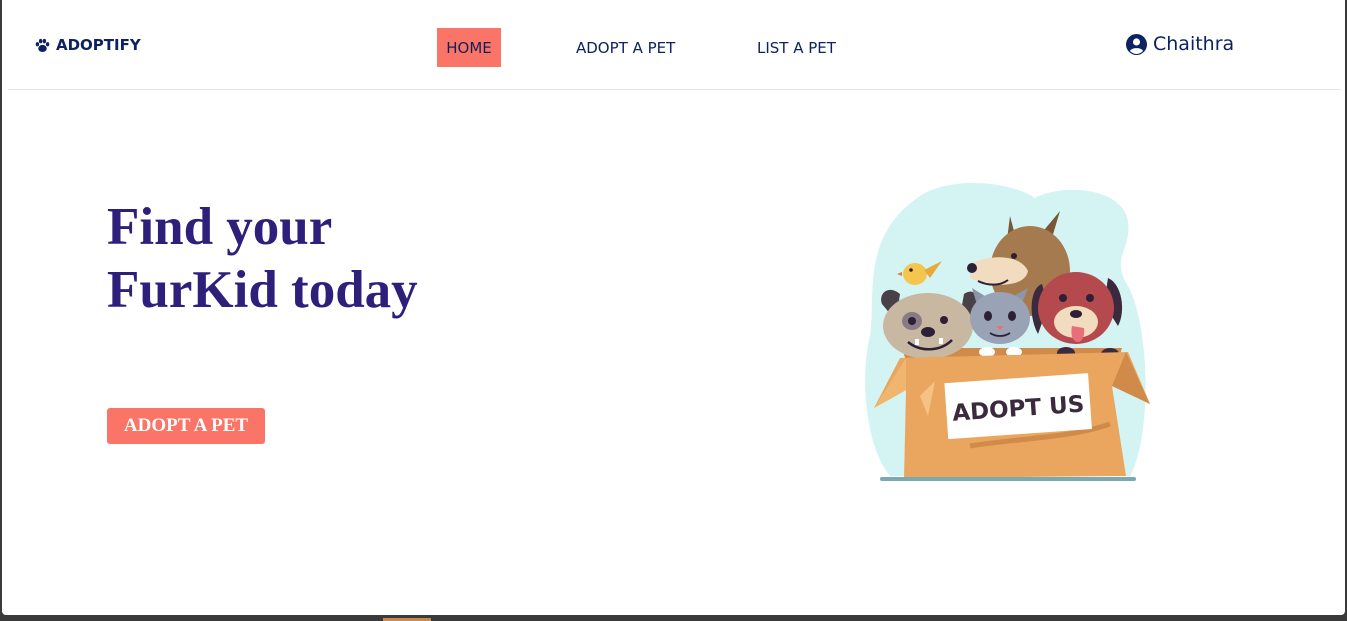 This screenshot has width=1347, height=621. Describe the element at coordinates (1136, 44) in the screenshot. I see `user-circle-icon` at that location.